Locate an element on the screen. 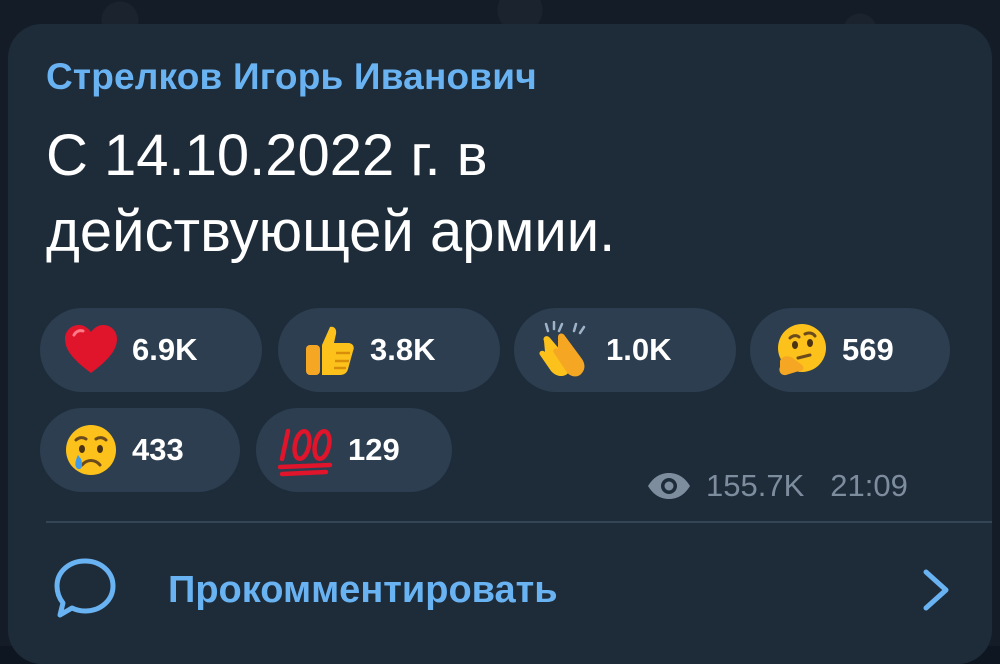 This screenshot has width=1000, height=664. leave-comment-button: Прокомментировать is located at coordinates (501, 590).